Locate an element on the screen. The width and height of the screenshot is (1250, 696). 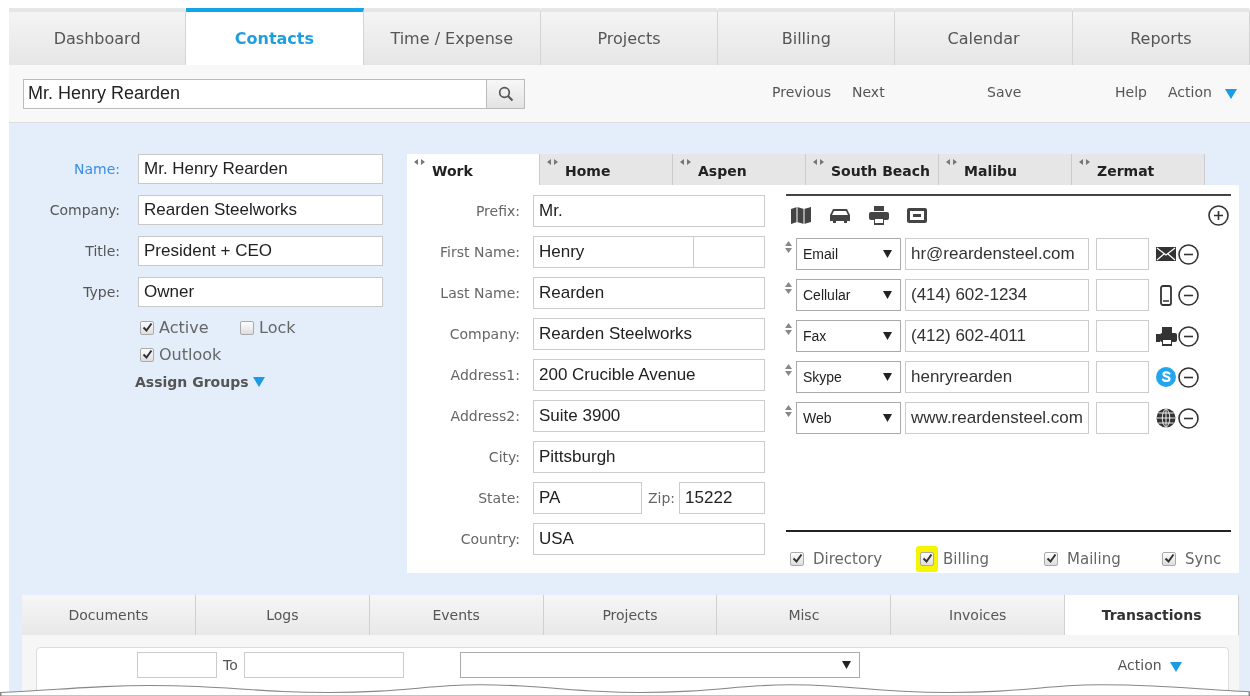
input-field: Rearden is located at coordinates (649, 293).